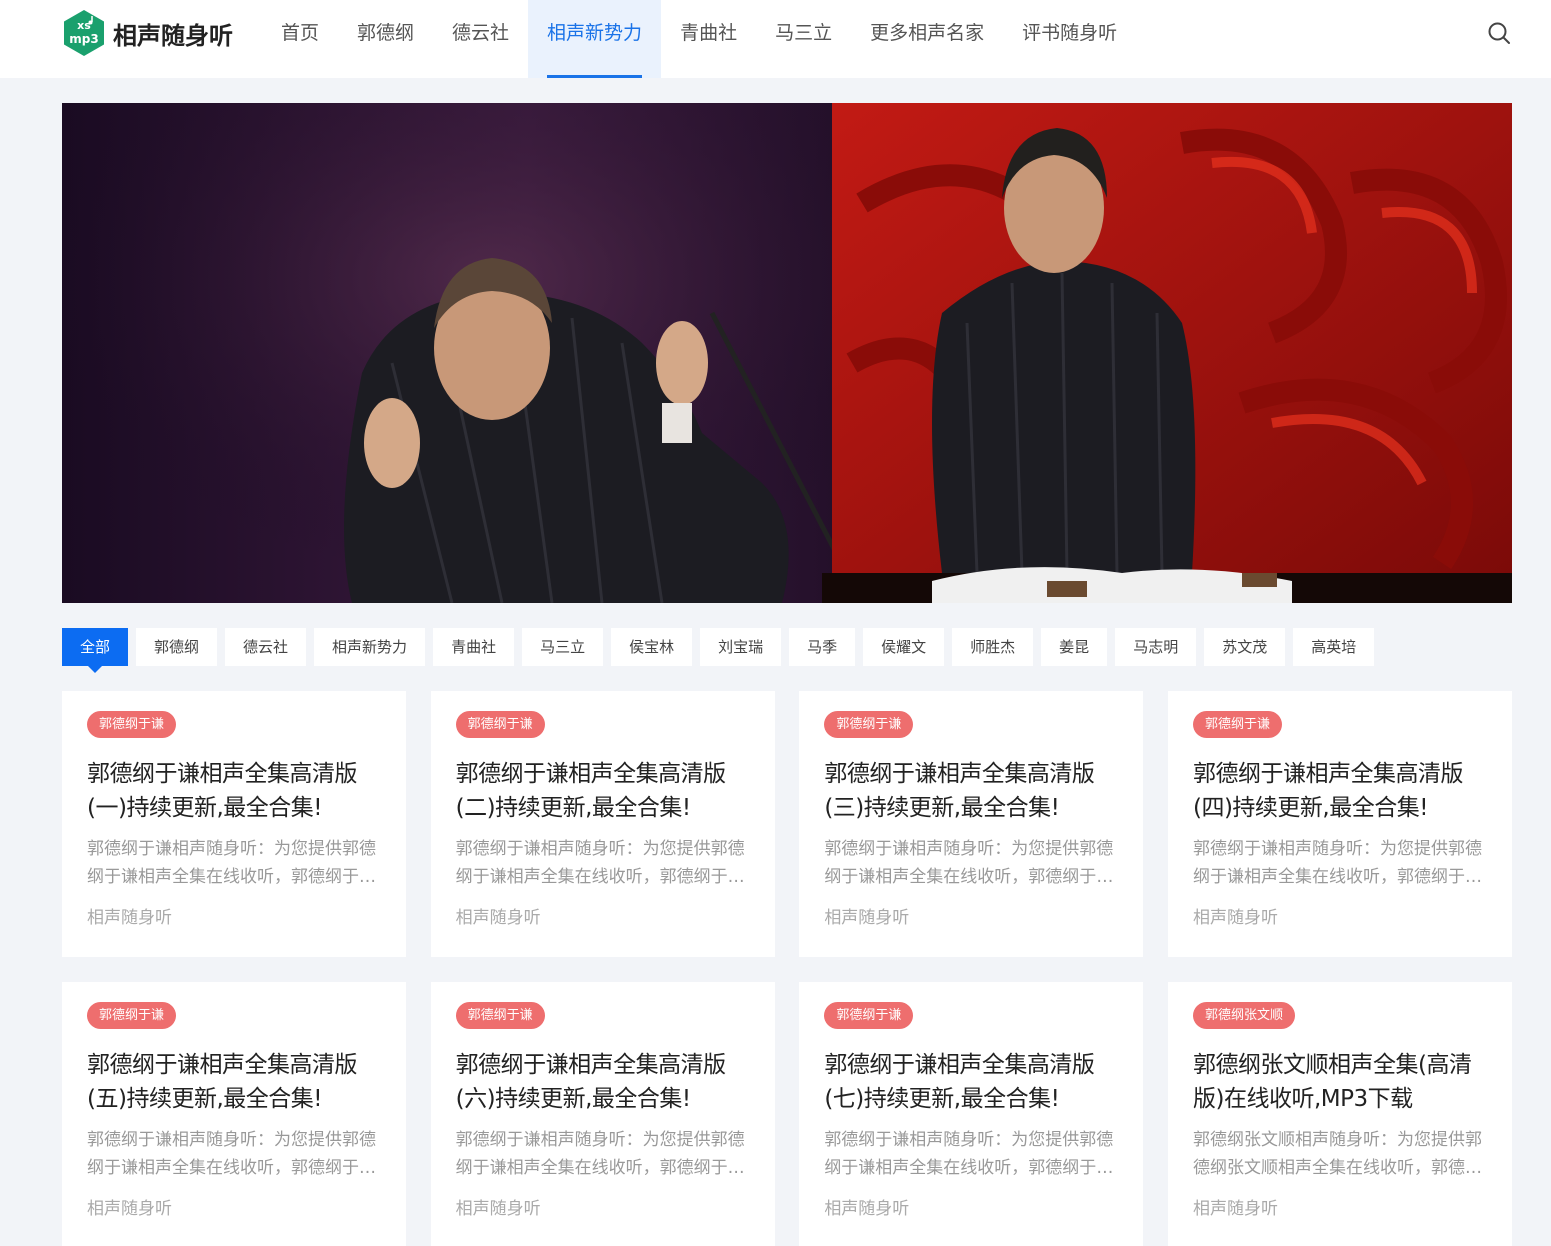 Image resolution: width=1551 pixels, height=1246 pixels. Describe the element at coordinates (1310, 808) in the screenshot. I see `card-title-line: (四)持续更新,最全合集!` at that location.